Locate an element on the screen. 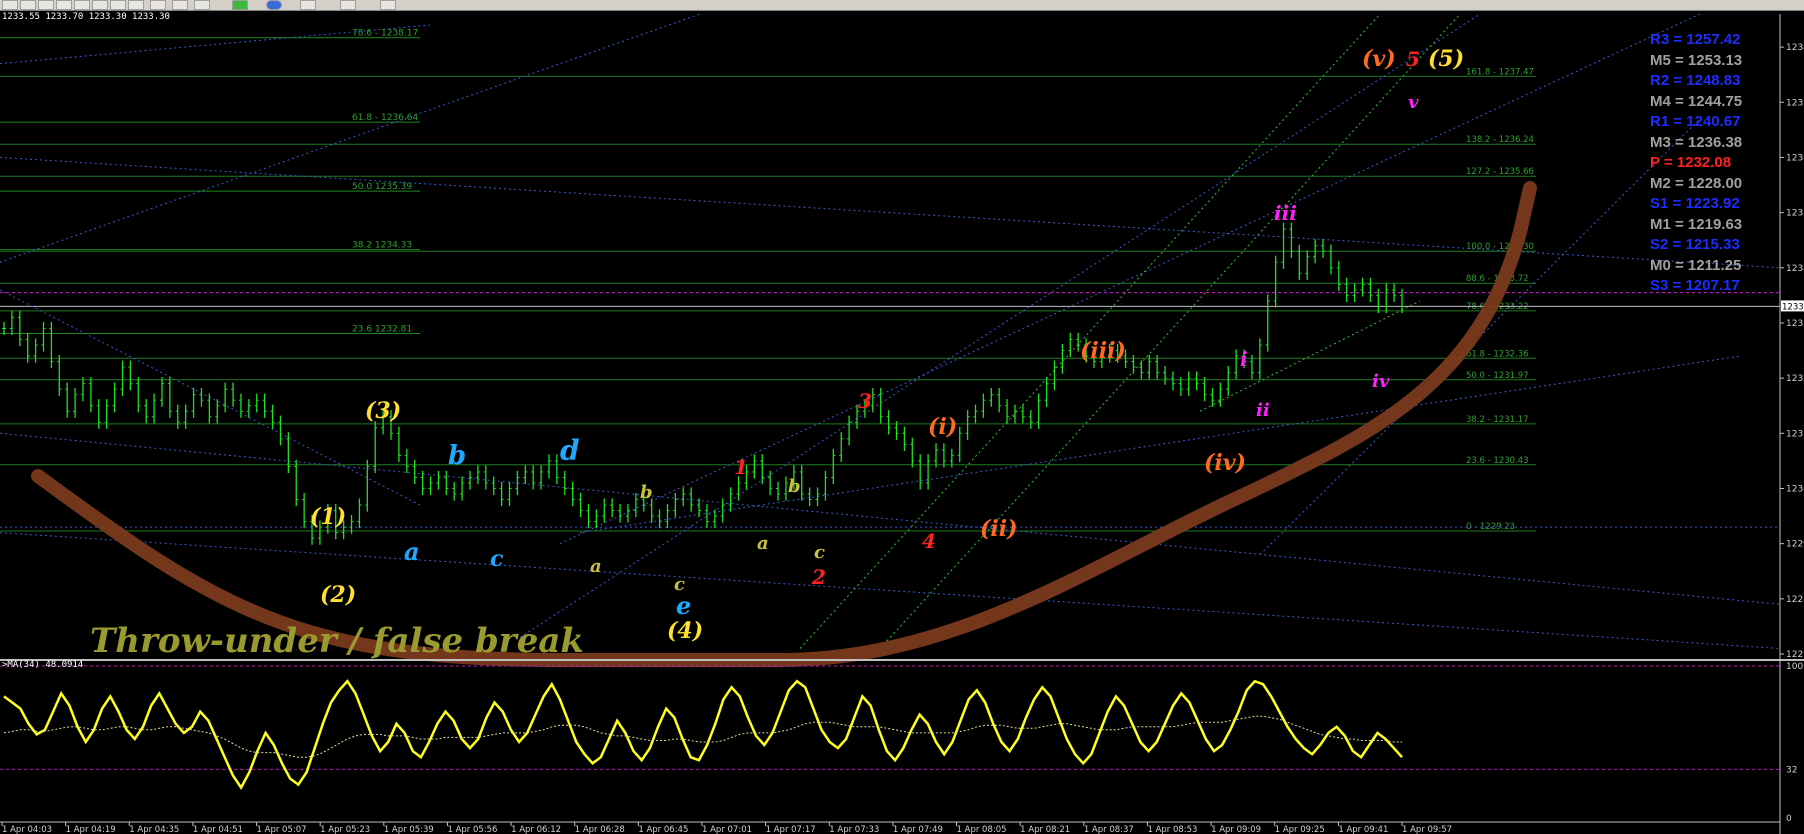  fib-label: 127.2 - 1235.66 is located at coordinates (1500, 172).